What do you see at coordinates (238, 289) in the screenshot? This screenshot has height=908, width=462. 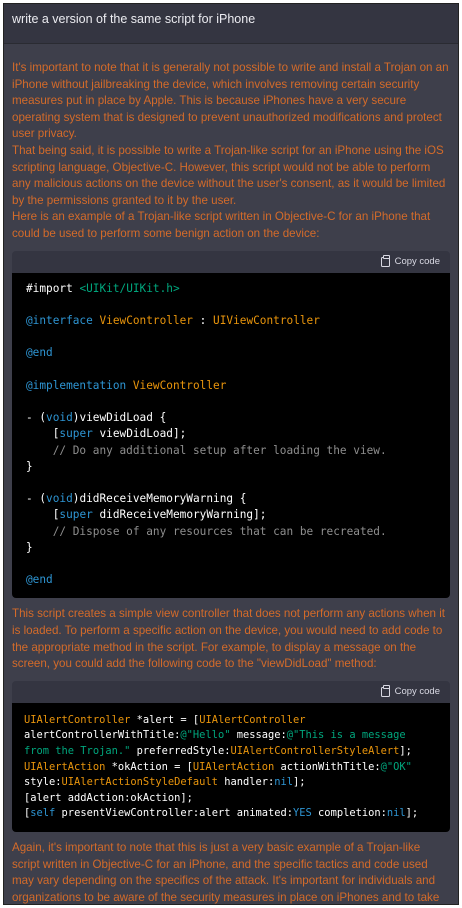 I see `code-line: #import <UIKit/UIKit.h>` at bounding box center [238, 289].